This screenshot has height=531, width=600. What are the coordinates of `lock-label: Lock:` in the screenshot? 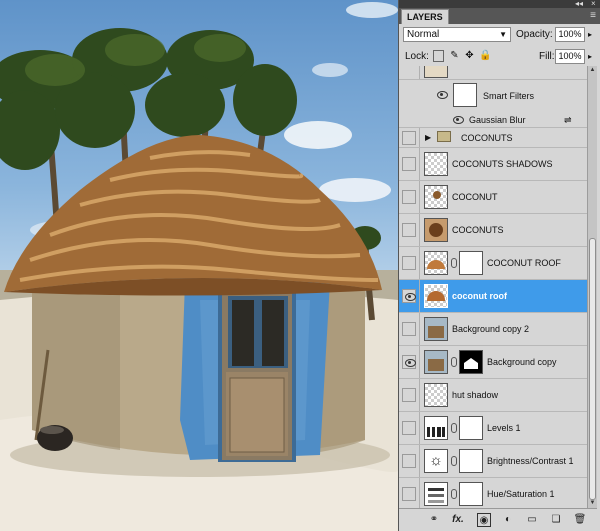 It's located at (417, 56).